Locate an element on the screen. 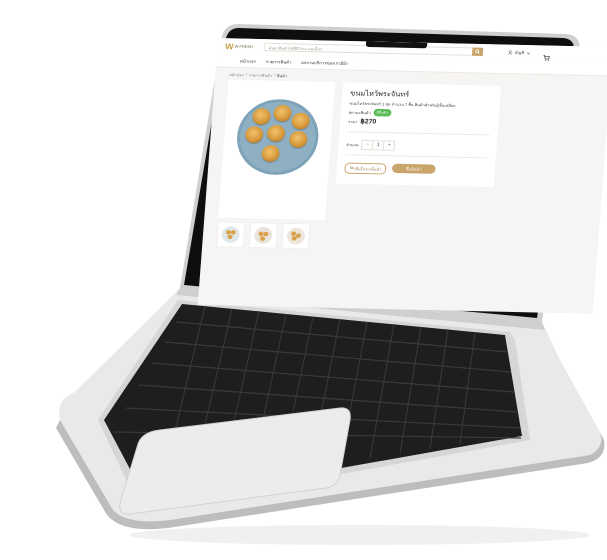 This screenshot has height=560, width=607. breadcrumb: หน้าแรก / รายการสินค้า / สินค้า is located at coordinates (258, 75).